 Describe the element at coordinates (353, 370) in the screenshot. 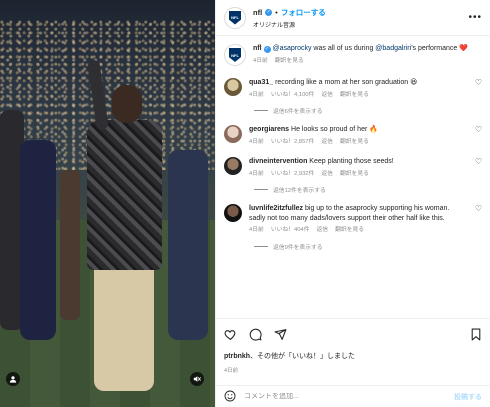

I see `post-date: 4日前` at that location.